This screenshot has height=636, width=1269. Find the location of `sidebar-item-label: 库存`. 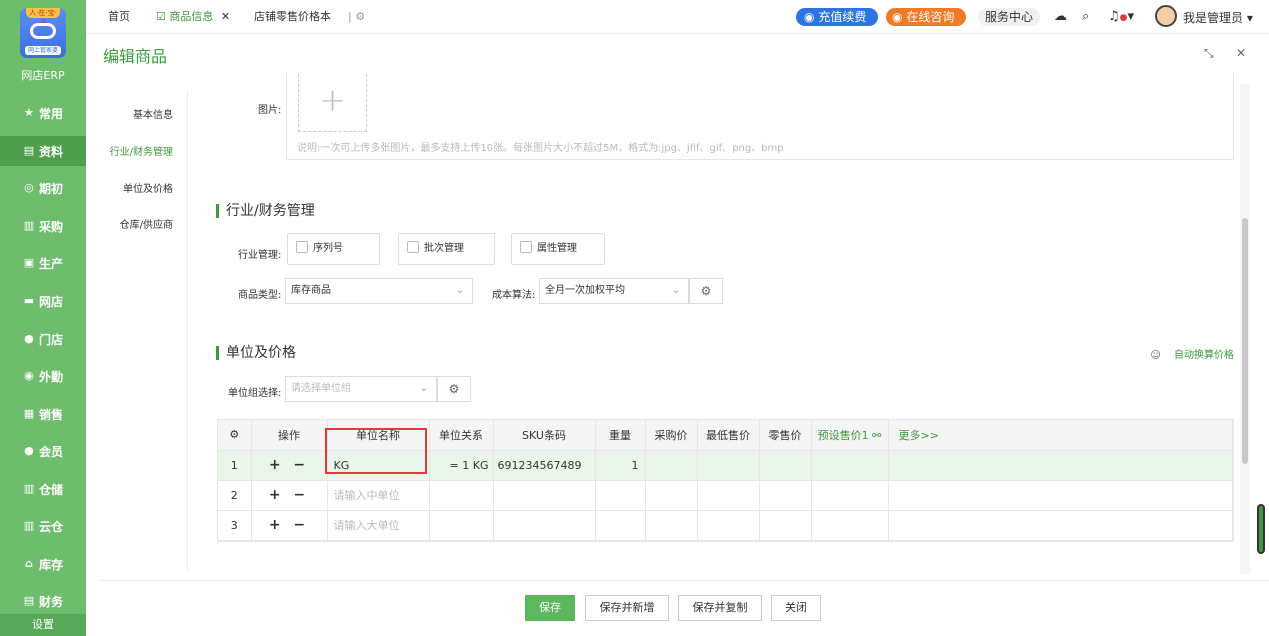

sidebar-item-label: 库存 is located at coordinates (50, 564).